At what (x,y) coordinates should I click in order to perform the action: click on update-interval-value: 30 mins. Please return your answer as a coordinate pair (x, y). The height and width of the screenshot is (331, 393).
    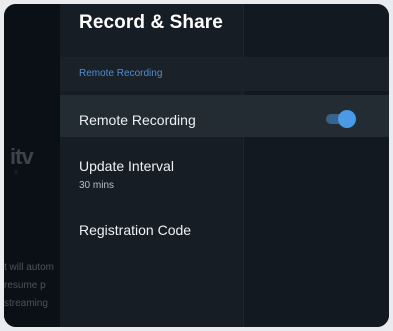
    Looking at the image, I should click on (97, 185).